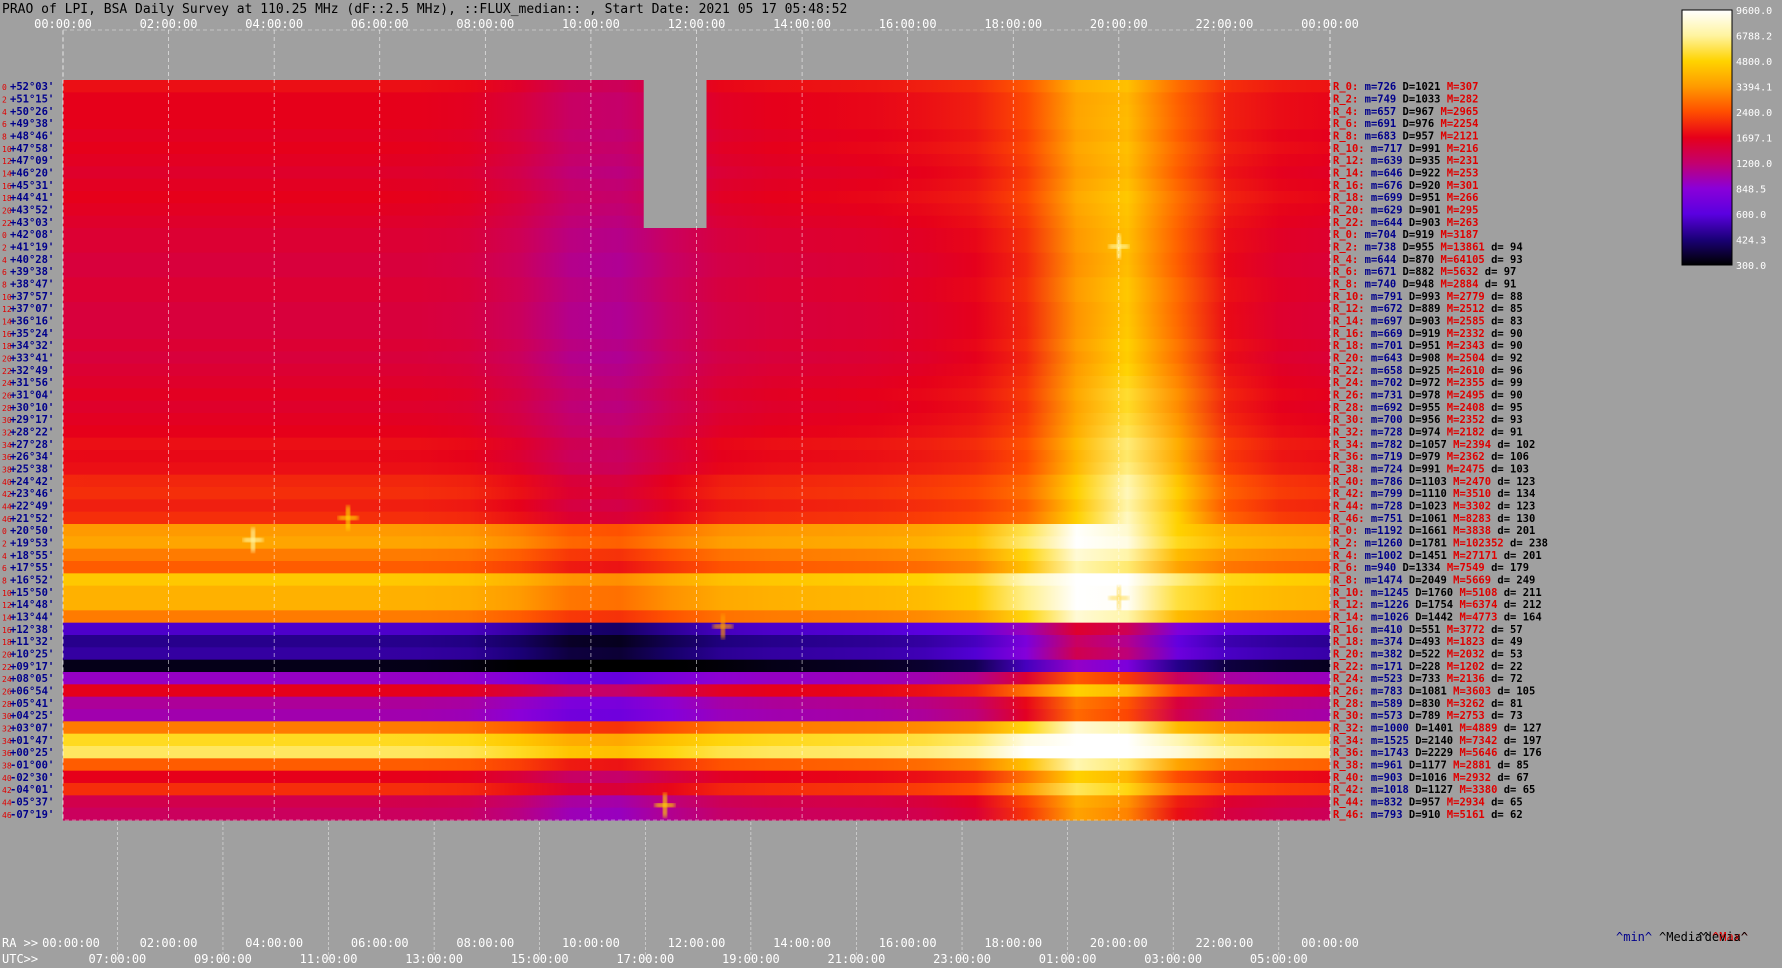  Describe the element at coordinates (1437, 741) in the screenshot. I see `row-stat: R_34: m=1525 D=2140 M=7342 d= 197` at that location.